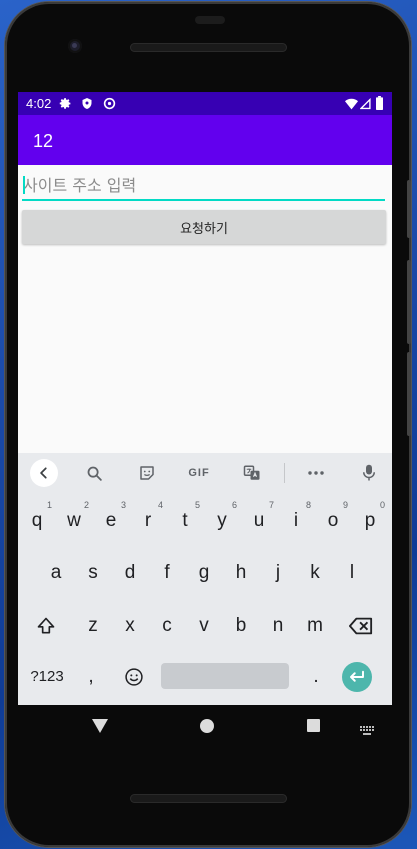  Describe the element at coordinates (94, 473) in the screenshot. I see `search-icon` at that location.